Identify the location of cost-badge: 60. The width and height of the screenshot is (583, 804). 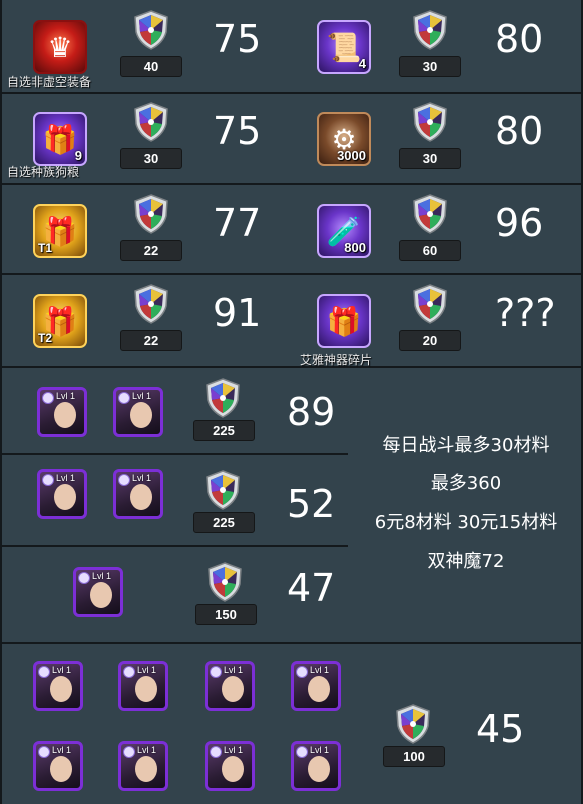
(430, 250).